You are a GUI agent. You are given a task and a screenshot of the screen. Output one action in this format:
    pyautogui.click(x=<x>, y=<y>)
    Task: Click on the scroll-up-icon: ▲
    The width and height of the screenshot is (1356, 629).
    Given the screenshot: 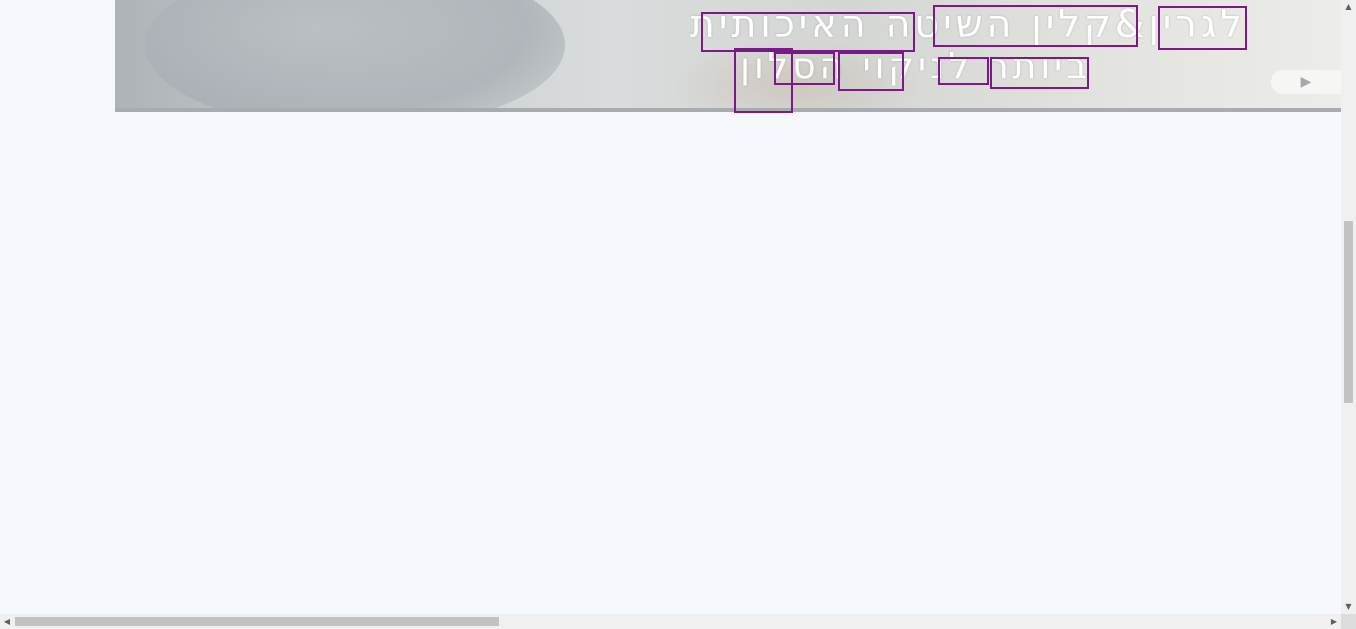 What is the action you would take?
    pyautogui.click(x=1348, y=7)
    